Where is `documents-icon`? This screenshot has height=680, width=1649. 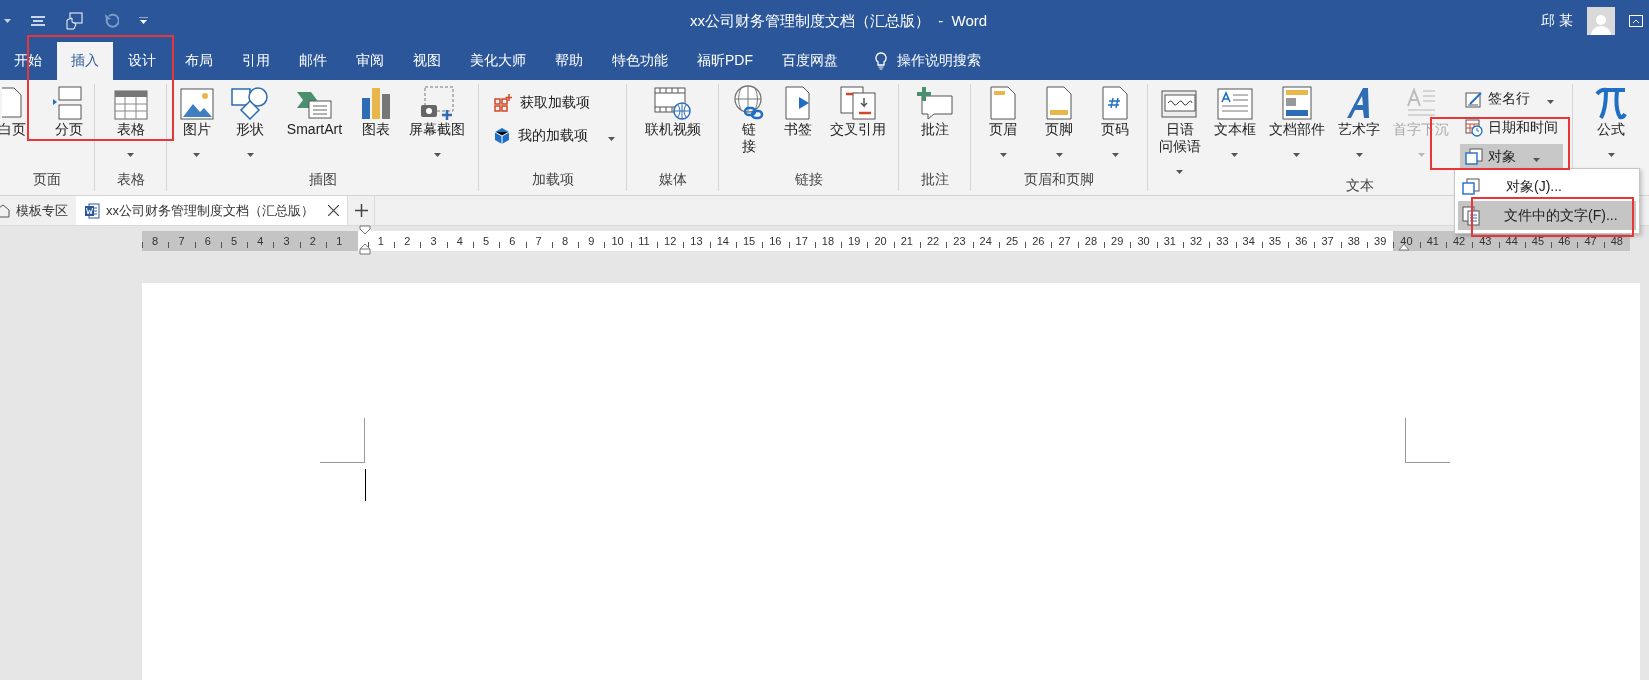
documents-icon is located at coordinates (1471, 215).